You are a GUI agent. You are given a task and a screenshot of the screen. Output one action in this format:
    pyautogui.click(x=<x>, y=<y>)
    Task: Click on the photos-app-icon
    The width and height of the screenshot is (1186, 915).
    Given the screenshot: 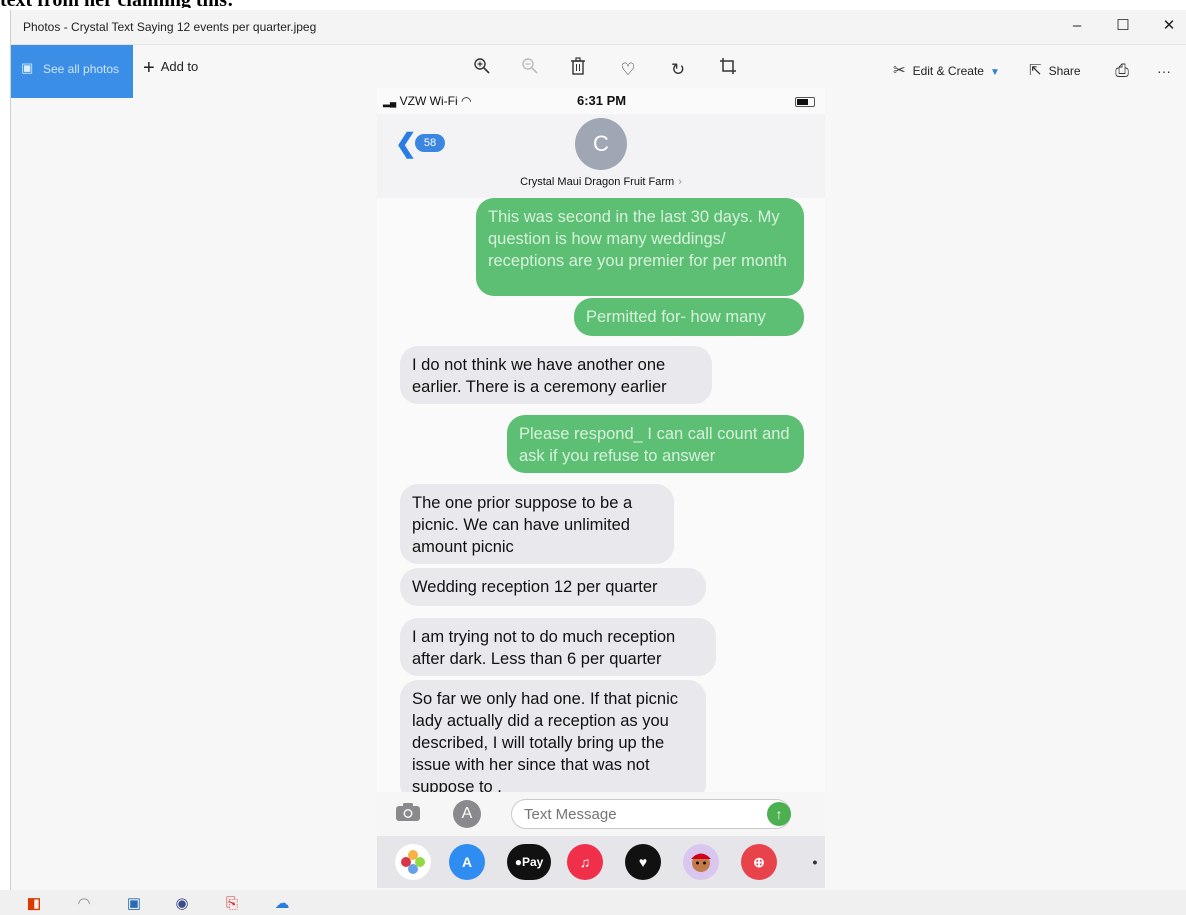 What is the action you would take?
    pyautogui.click(x=413, y=862)
    